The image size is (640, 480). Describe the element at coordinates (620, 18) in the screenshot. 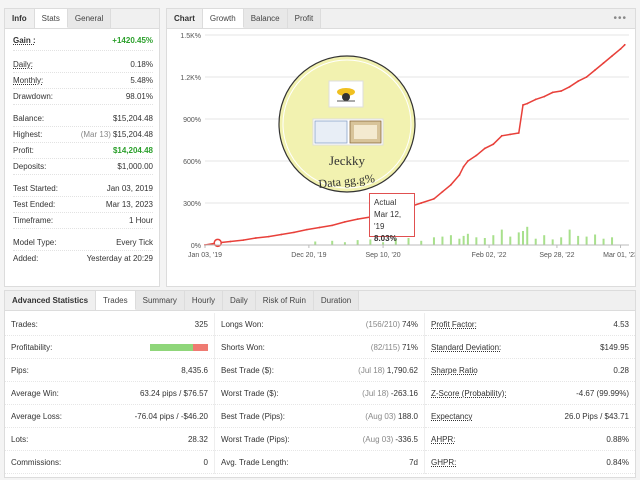

I see `chart-menu-icon: •••` at that location.